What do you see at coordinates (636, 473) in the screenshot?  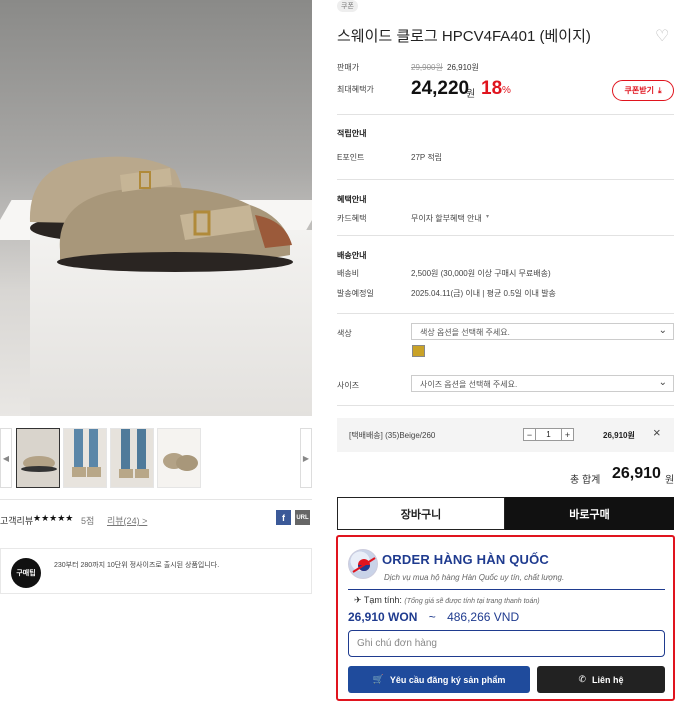 I see `total-amount: 26,910` at bounding box center [636, 473].